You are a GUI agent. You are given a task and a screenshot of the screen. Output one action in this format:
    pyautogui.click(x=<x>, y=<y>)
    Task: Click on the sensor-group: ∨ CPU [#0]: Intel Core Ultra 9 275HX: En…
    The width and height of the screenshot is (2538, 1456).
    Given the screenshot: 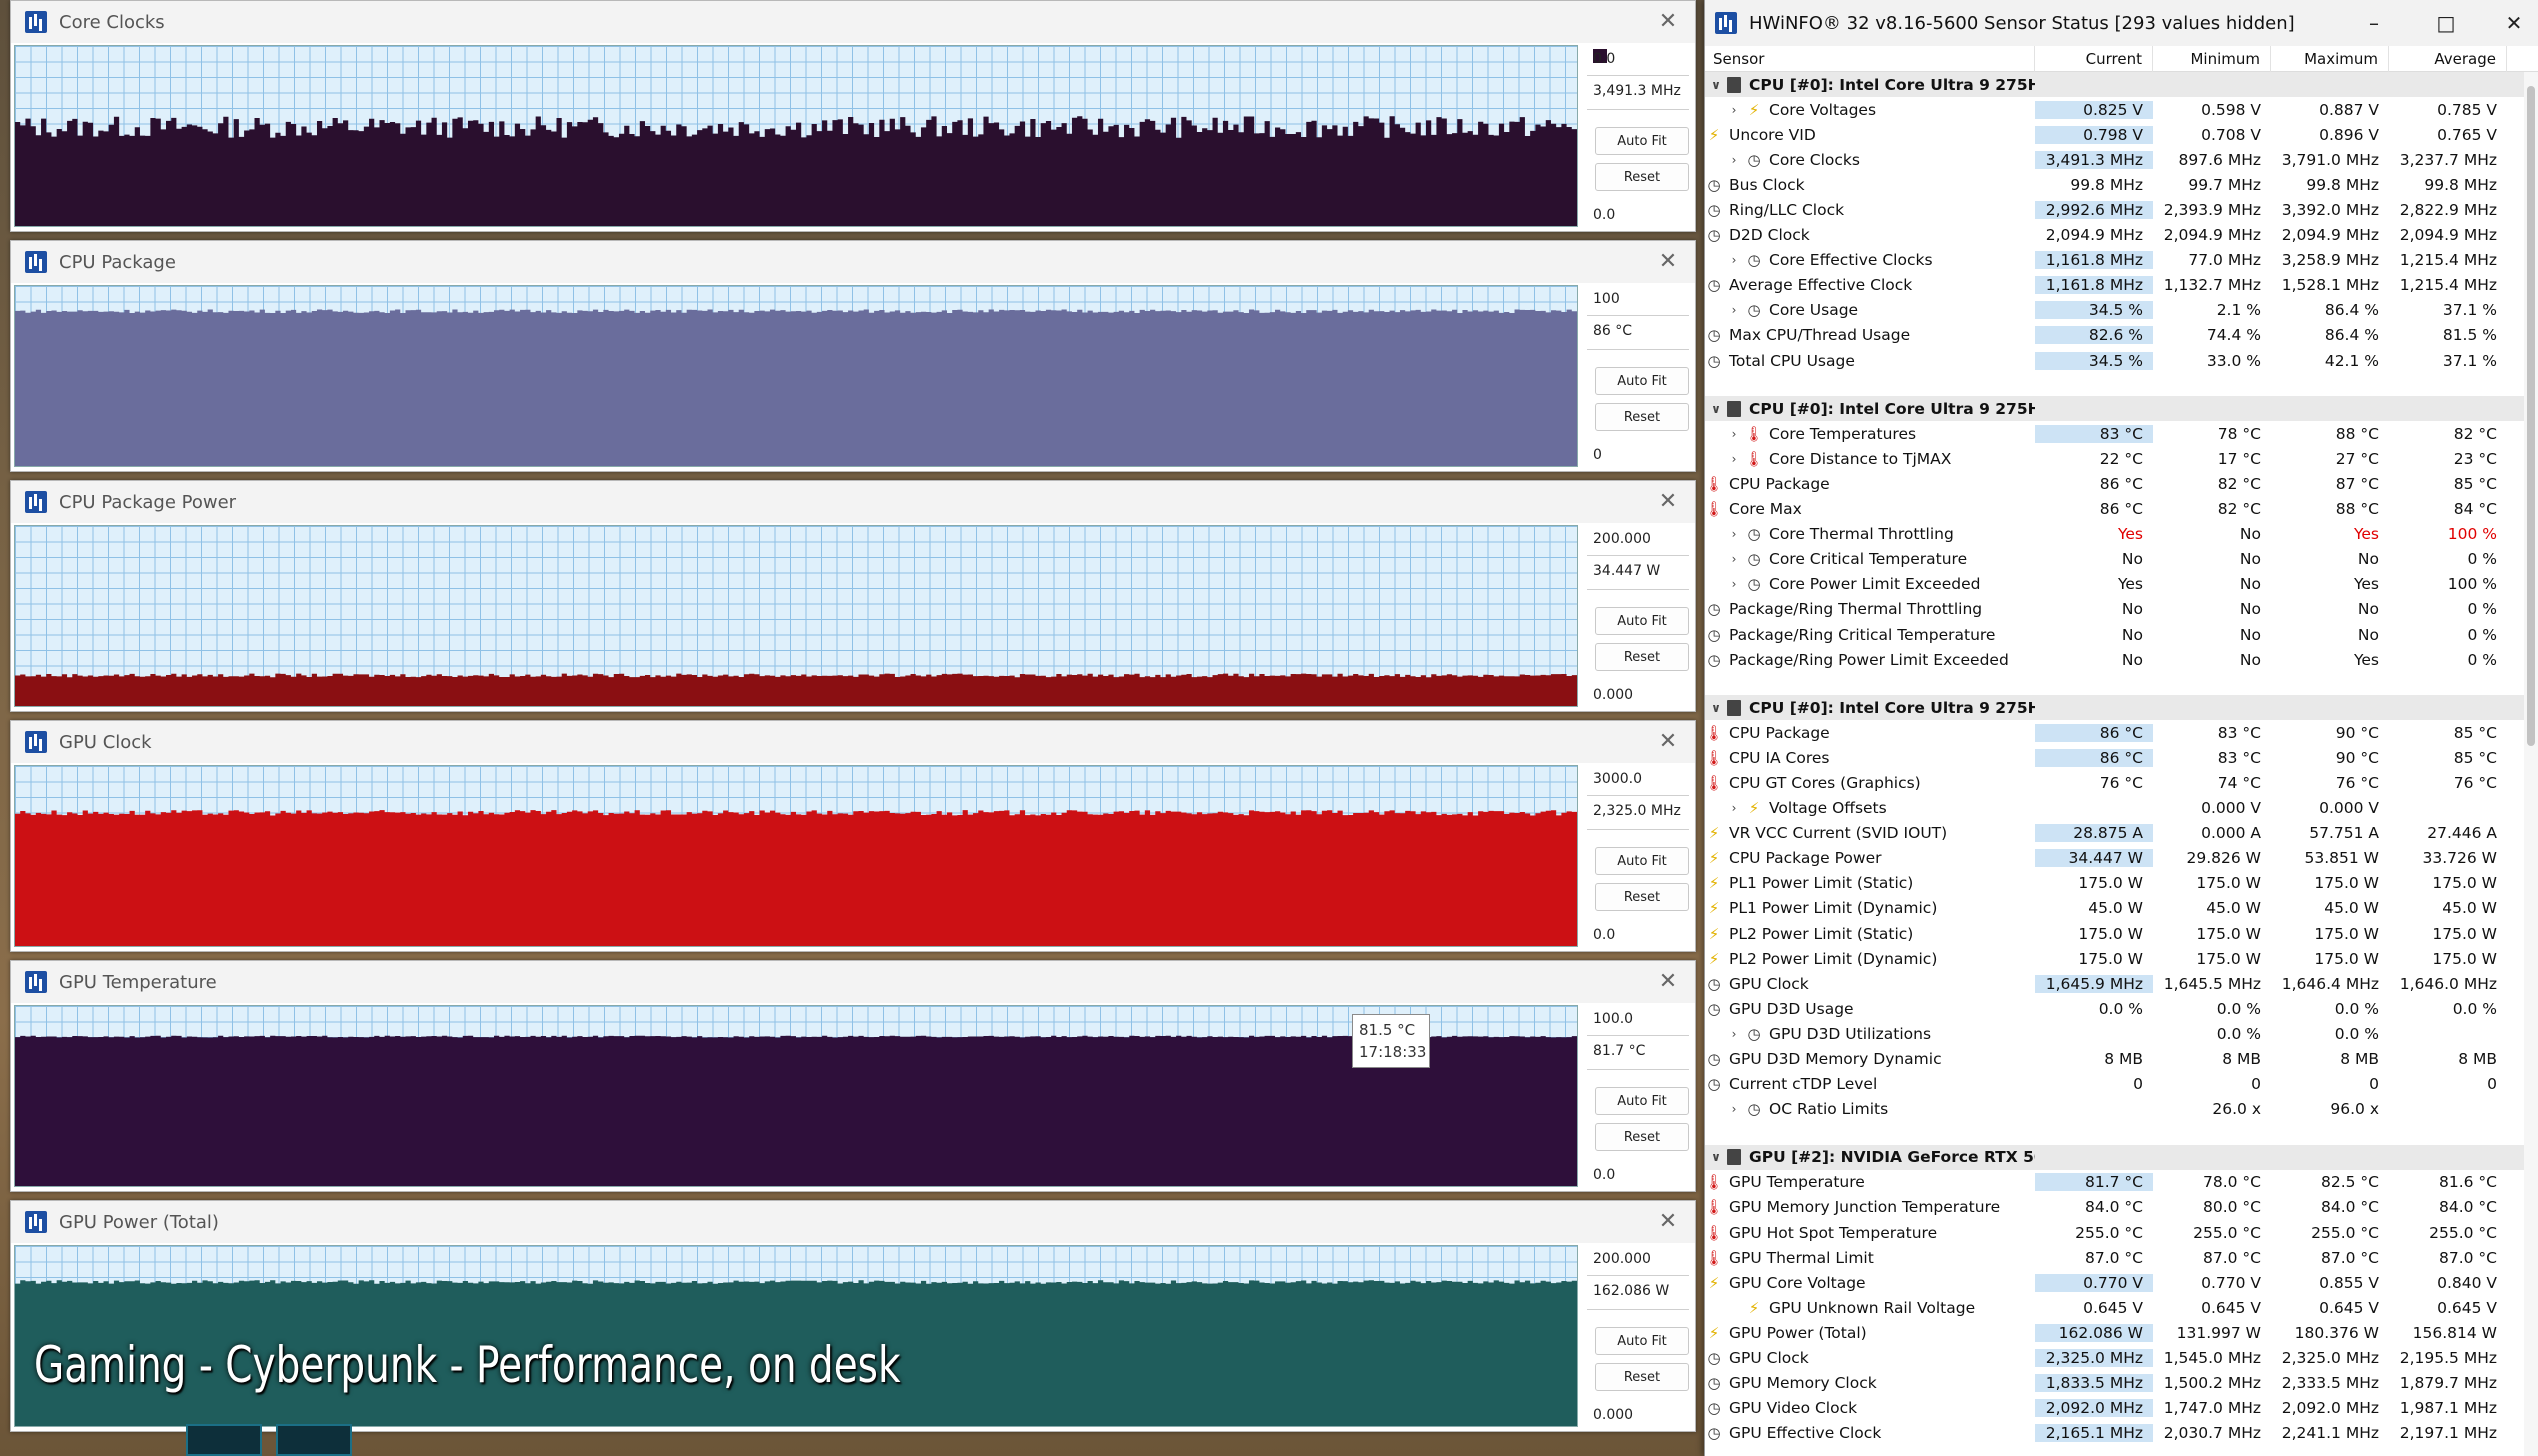 What is the action you would take?
    pyautogui.click(x=2121, y=708)
    